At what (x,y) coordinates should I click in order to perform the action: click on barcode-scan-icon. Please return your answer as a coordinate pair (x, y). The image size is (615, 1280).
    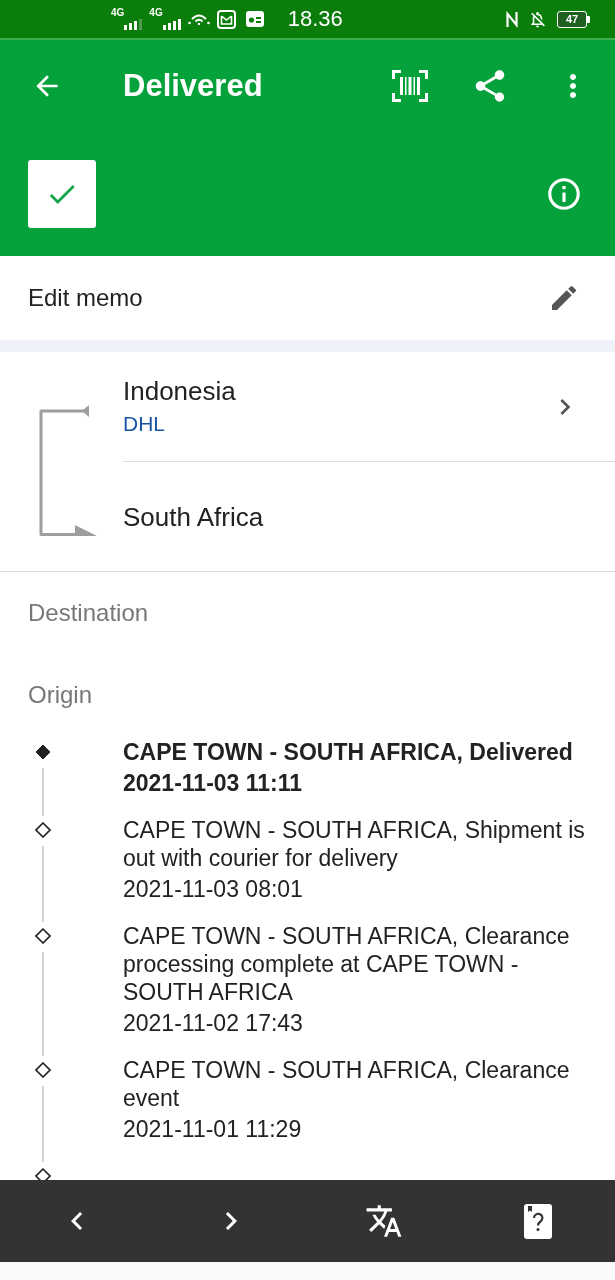
    Looking at the image, I should click on (410, 86).